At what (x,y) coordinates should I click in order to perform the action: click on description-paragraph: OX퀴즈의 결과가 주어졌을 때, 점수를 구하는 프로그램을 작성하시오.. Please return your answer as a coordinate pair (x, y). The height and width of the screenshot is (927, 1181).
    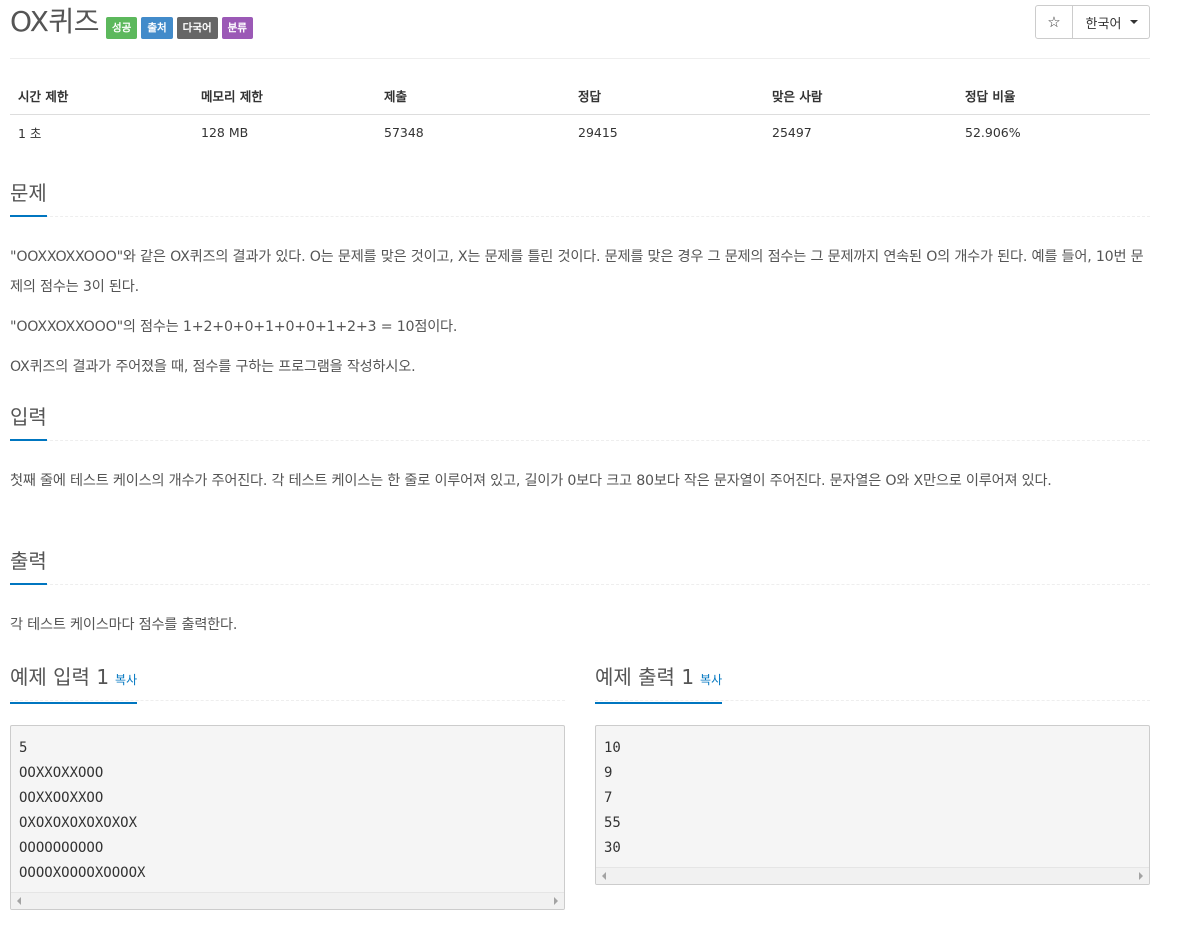
    Looking at the image, I should click on (213, 367).